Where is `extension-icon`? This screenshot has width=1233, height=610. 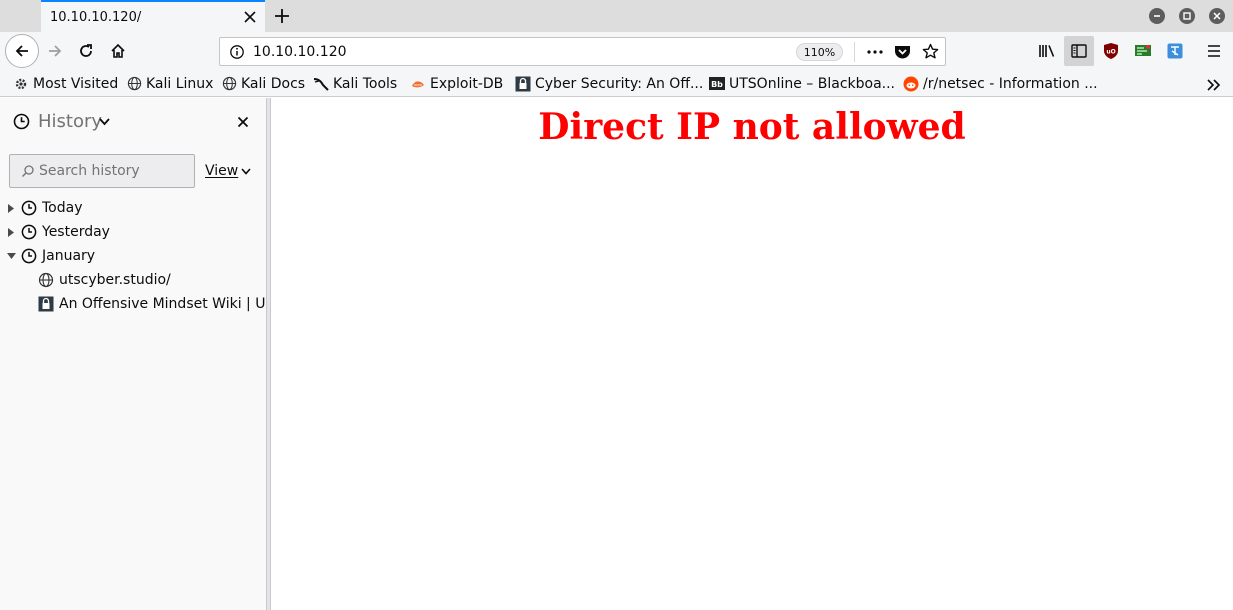 extension-icon is located at coordinates (1143, 50).